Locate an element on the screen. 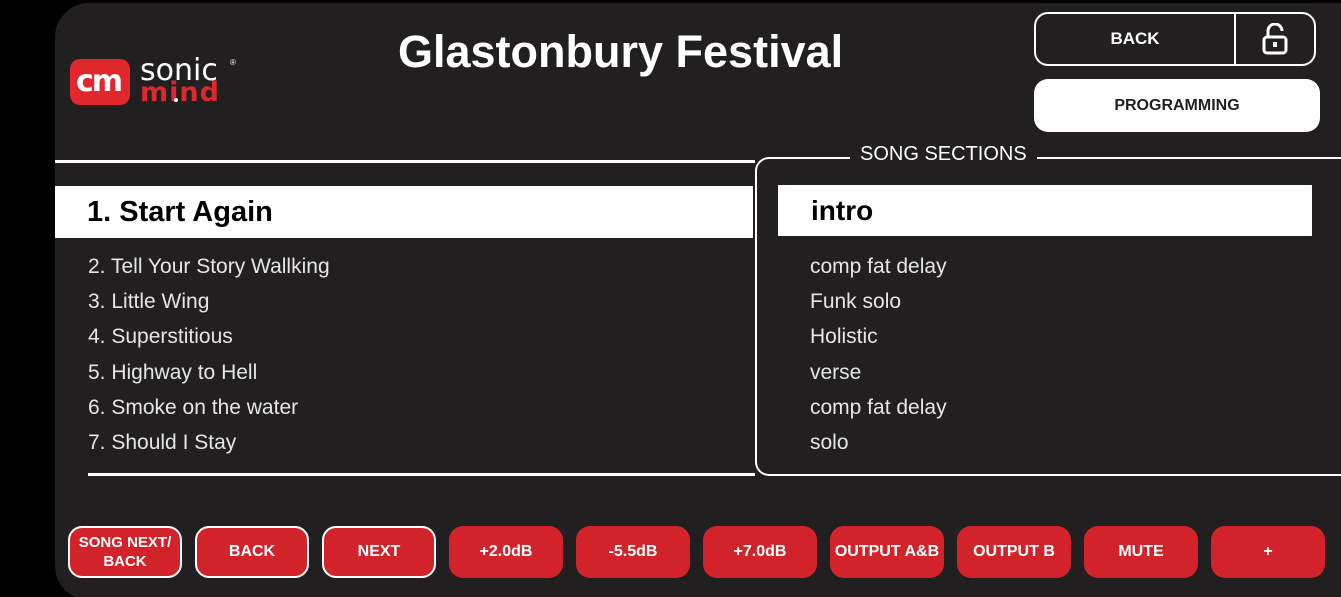 The width and height of the screenshot is (1341, 597). output-ab-button: OUTPUT A&B is located at coordinates (887, 552).